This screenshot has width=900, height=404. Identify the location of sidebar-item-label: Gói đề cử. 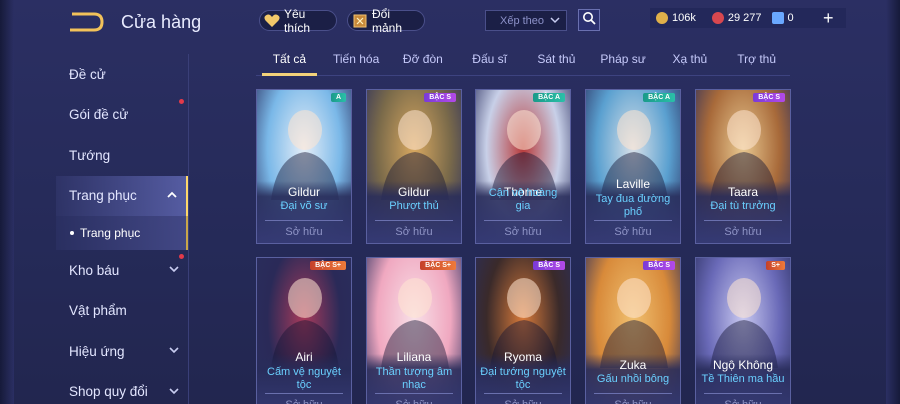
(99, 115).